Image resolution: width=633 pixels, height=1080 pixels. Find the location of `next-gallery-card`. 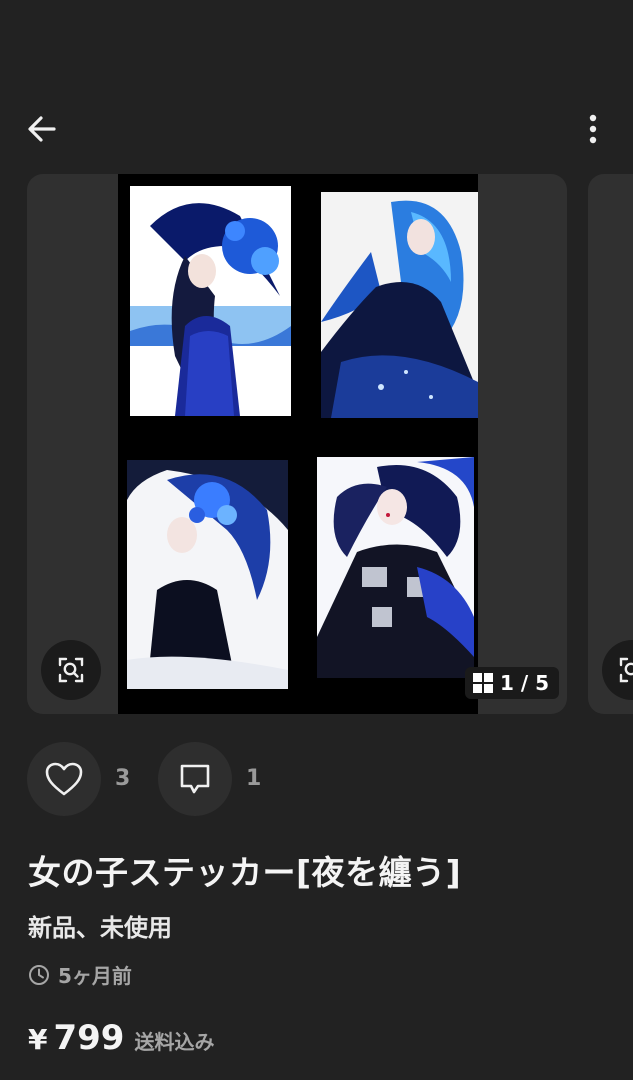

next-gallery-card is located at coordinates (610, 444).